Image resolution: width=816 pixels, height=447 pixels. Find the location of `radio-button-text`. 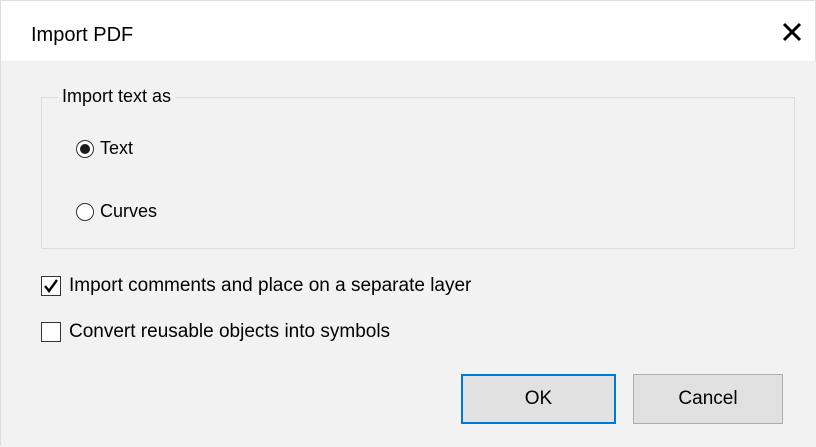

radio-button-text is located at coordinates (85, 148).